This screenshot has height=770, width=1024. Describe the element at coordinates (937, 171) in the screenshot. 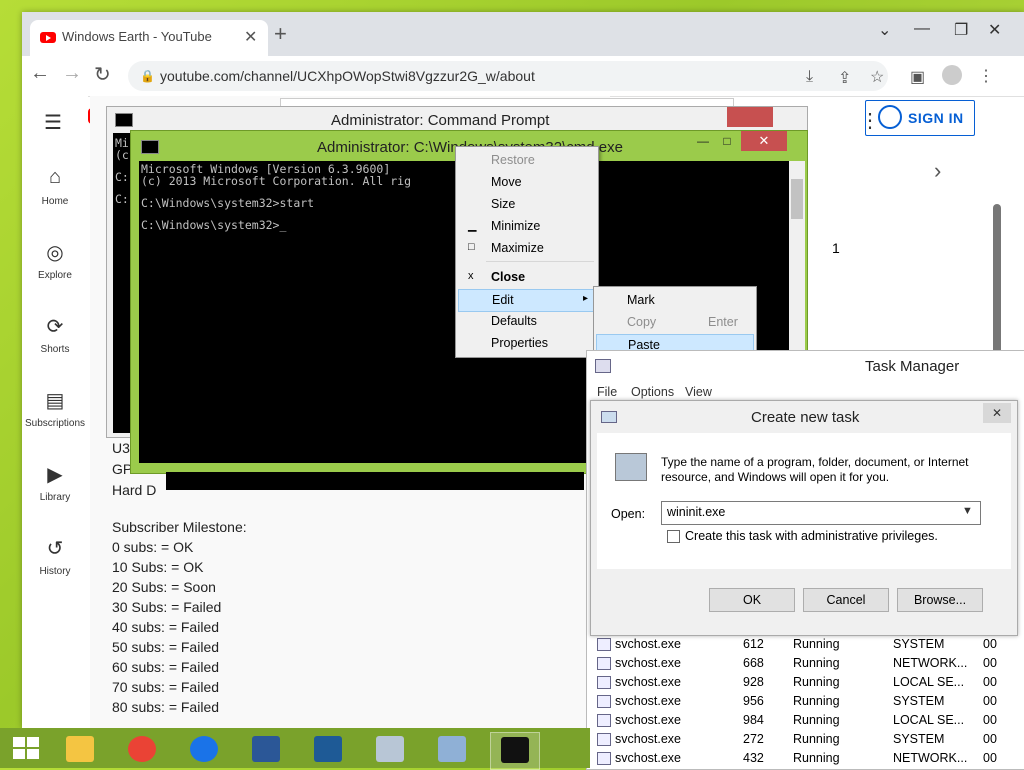

I see `chevron-right-icon: ›` at that location.